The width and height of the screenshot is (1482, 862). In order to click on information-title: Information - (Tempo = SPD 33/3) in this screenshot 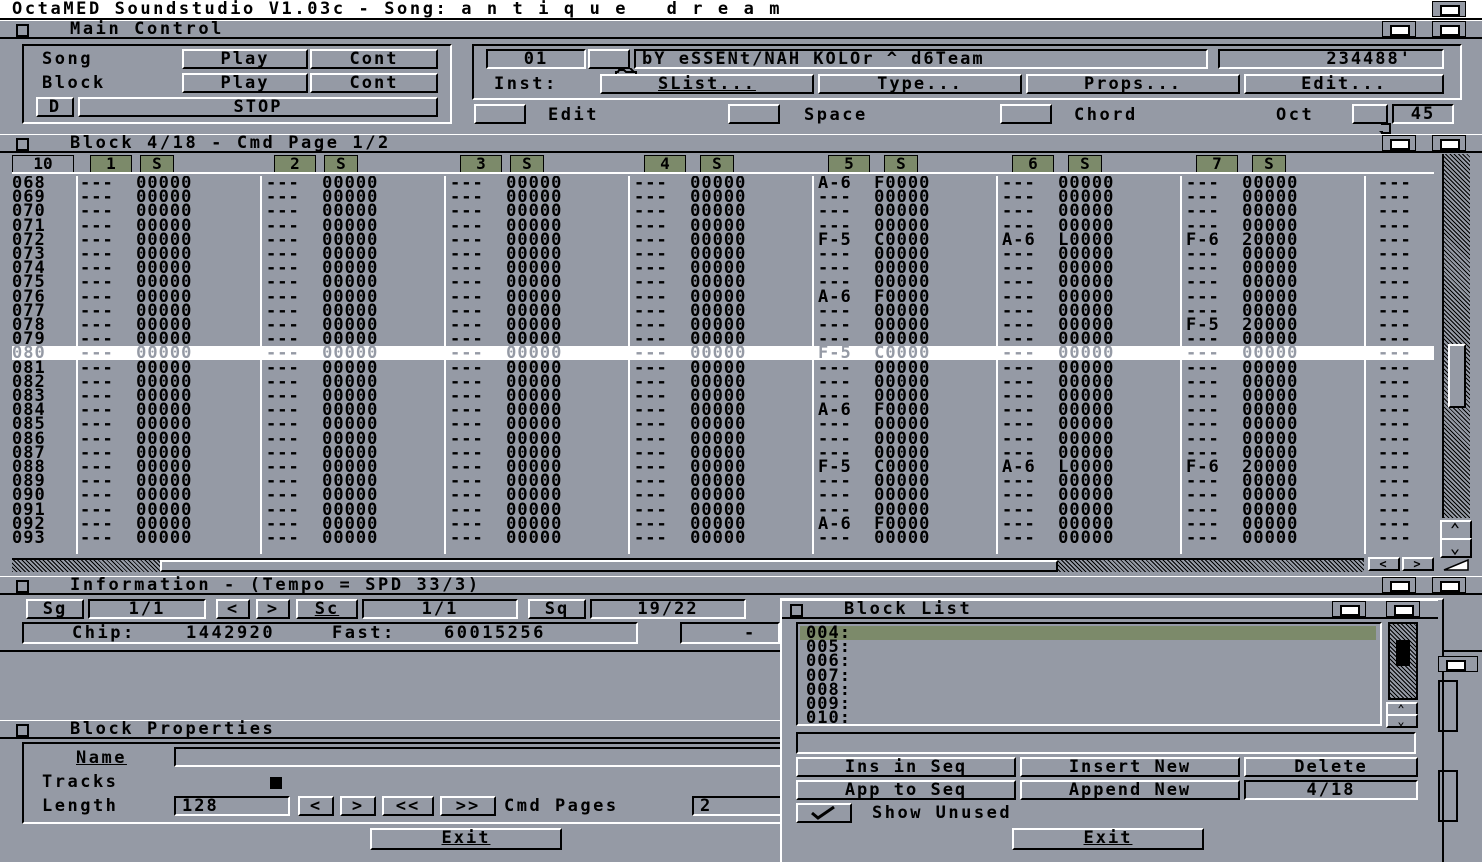, I will do `click(275, 585)`.